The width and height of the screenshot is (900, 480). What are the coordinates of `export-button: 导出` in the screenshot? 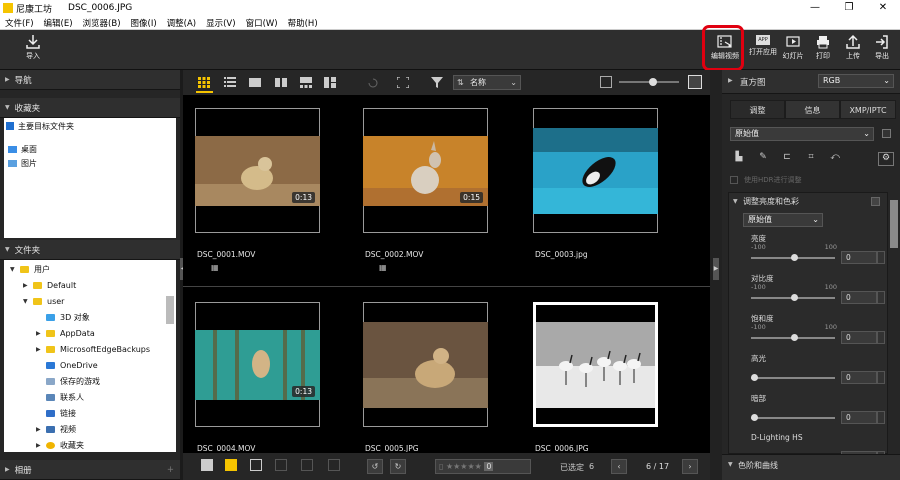 It's located at (882, 46).